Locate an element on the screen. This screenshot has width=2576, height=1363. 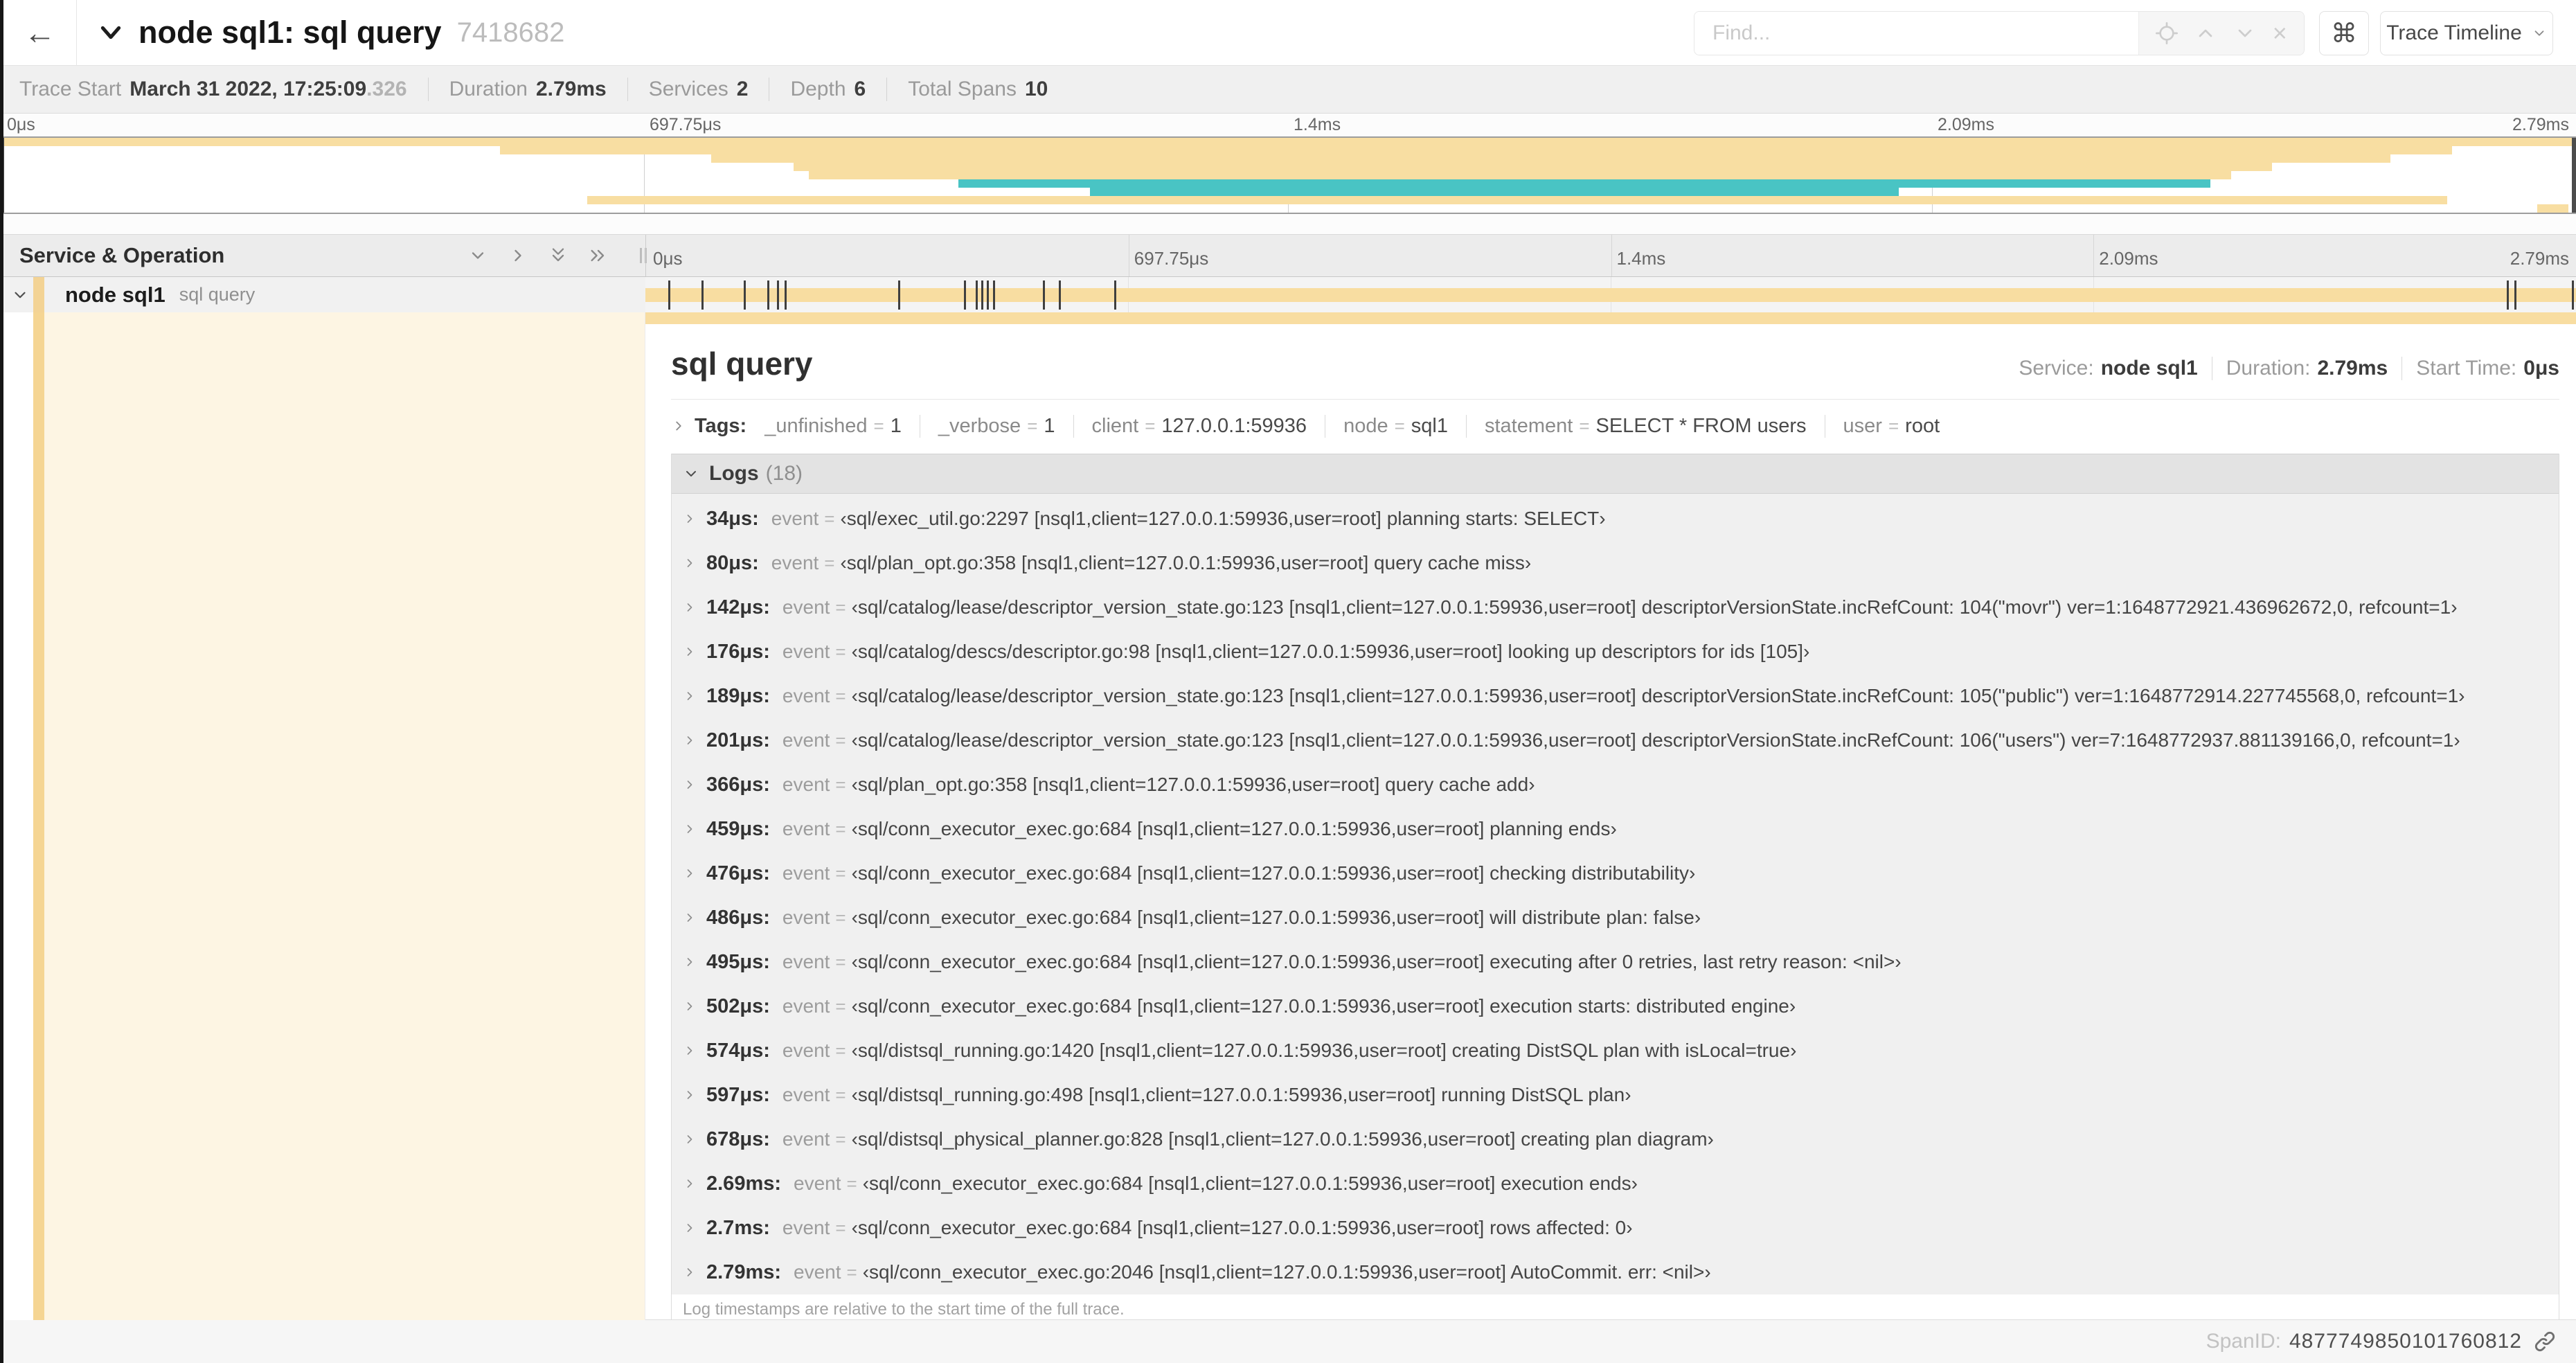
span-id-footer: SpanID: 4877749850101760812 is located at coordinates (1288, 1342).